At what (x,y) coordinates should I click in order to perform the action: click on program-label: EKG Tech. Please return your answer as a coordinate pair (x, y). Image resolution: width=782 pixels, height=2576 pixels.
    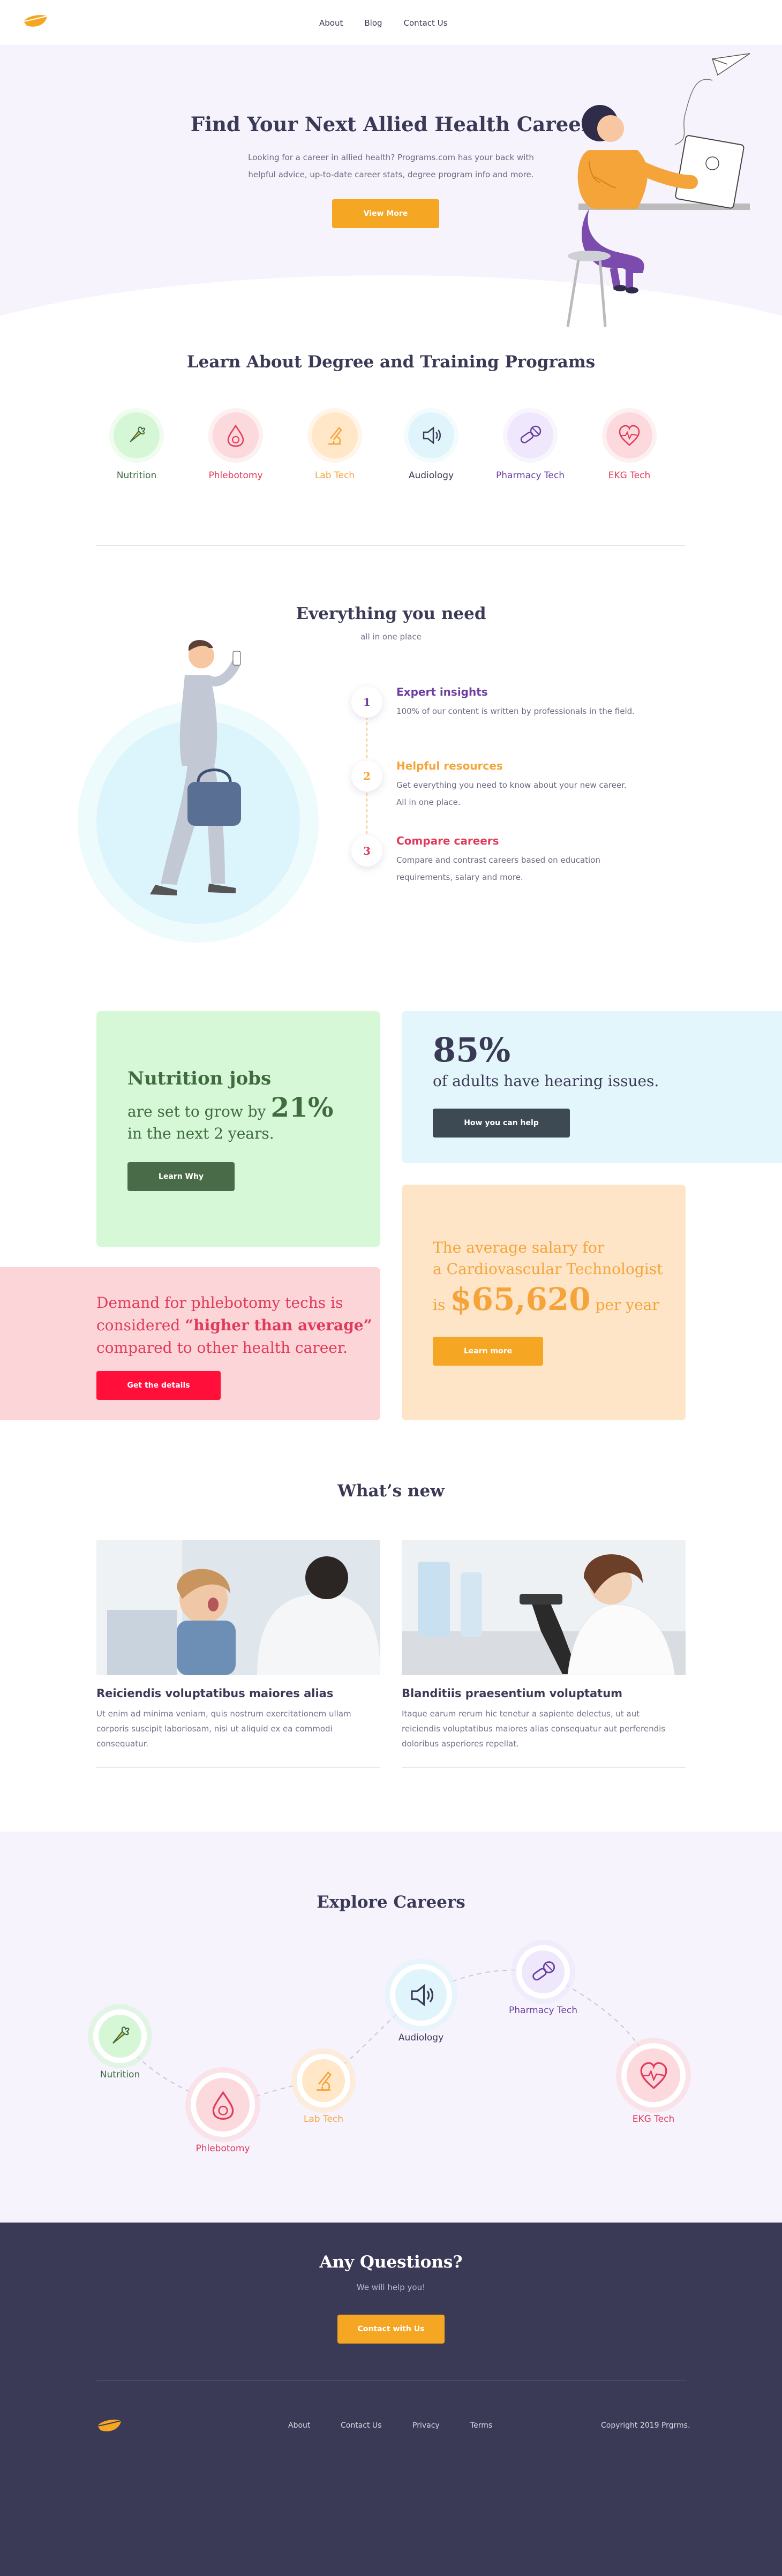
    Looking at the image, I should click on (629, 475).